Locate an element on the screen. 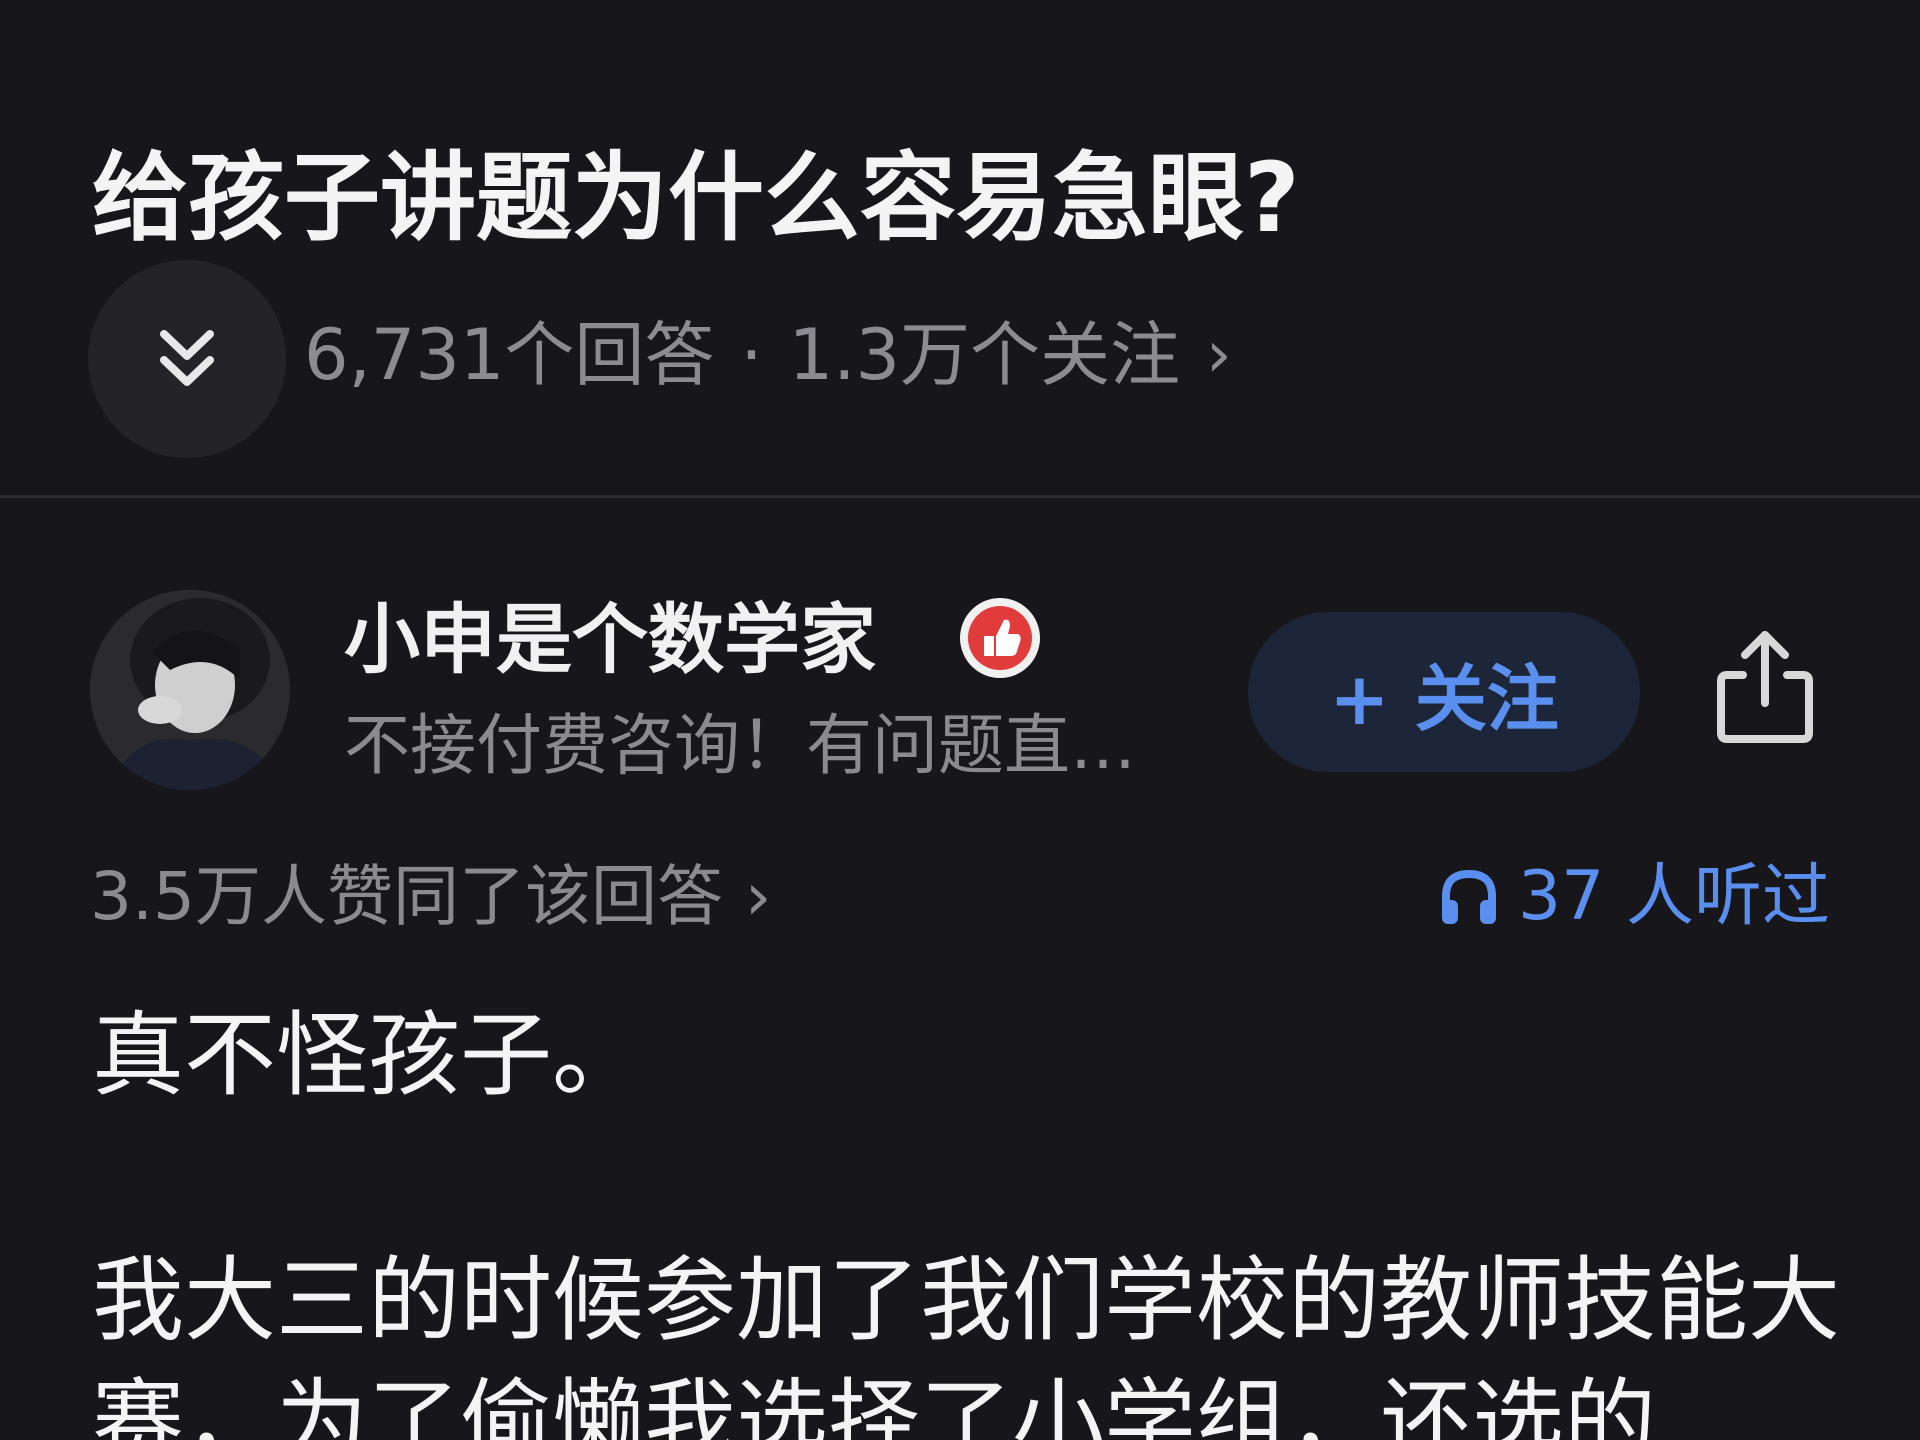 The width and height of the screenshot is (1920, 1440). headphones-icon is located at coordinates (1468, 896).